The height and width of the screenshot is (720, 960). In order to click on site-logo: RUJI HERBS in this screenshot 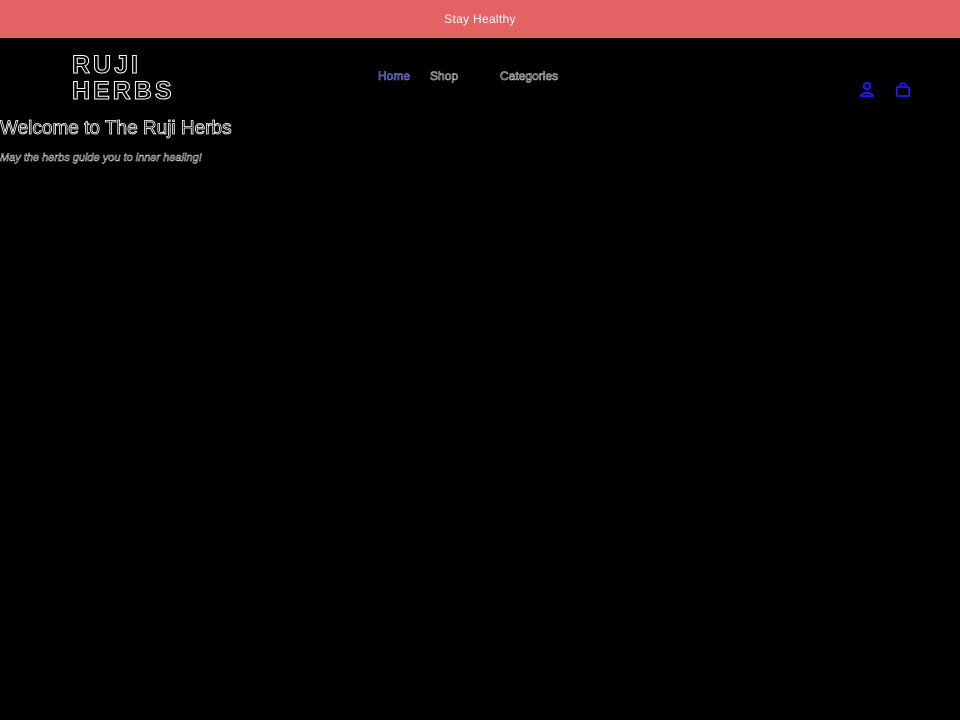, I will do `click(123, 78)`.